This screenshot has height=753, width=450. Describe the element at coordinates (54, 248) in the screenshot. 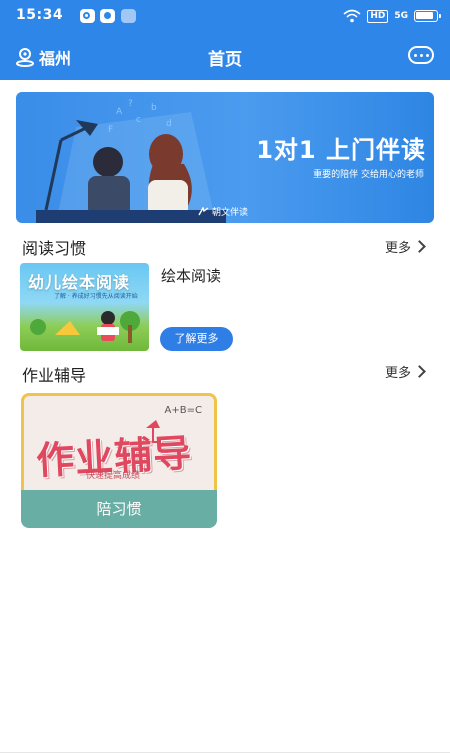

I see `section-title-reading: 阅读习惯` at that location.